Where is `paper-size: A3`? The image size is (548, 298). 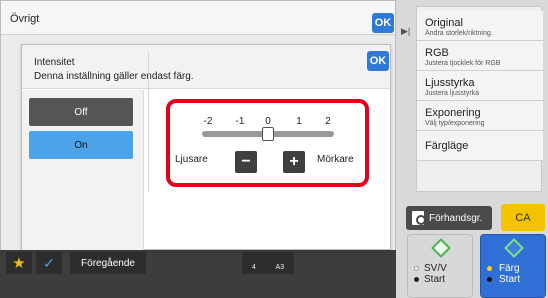 paper-size: A3 is located at coordinates (280, 267).